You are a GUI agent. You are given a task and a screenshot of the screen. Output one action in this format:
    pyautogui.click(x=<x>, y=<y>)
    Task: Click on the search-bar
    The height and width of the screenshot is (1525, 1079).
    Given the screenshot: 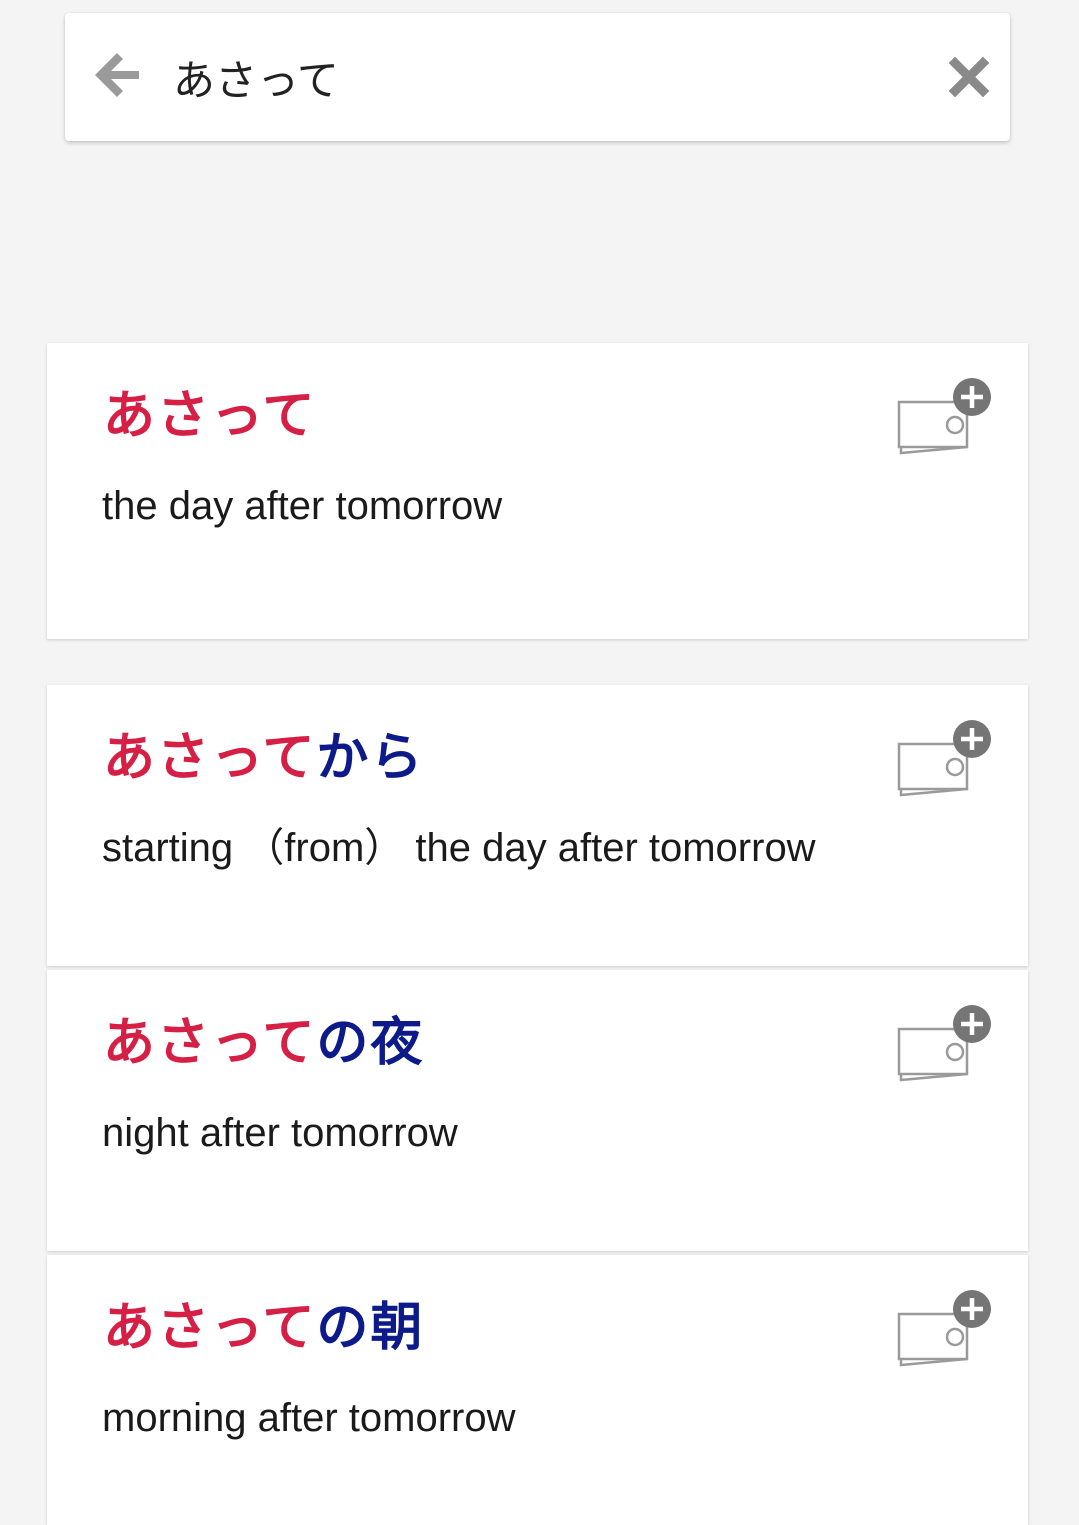 What is the action you would take?
    pyautogui.click(x=537, y=77)
    